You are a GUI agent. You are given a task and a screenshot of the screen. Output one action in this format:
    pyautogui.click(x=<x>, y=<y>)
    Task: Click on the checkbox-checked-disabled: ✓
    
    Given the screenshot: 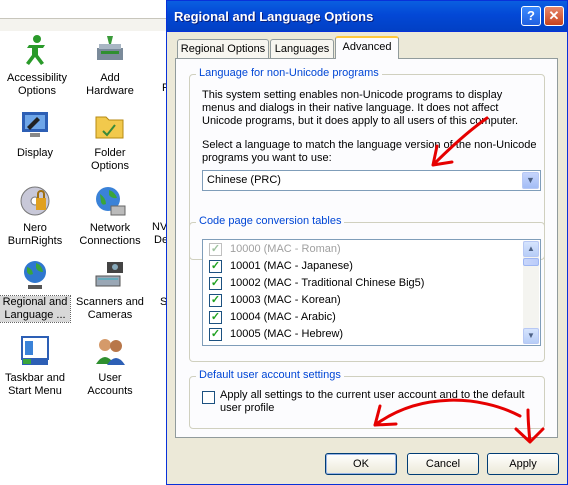 What is the action you would take?
    pyautogui.click(x=215, y=249)
    